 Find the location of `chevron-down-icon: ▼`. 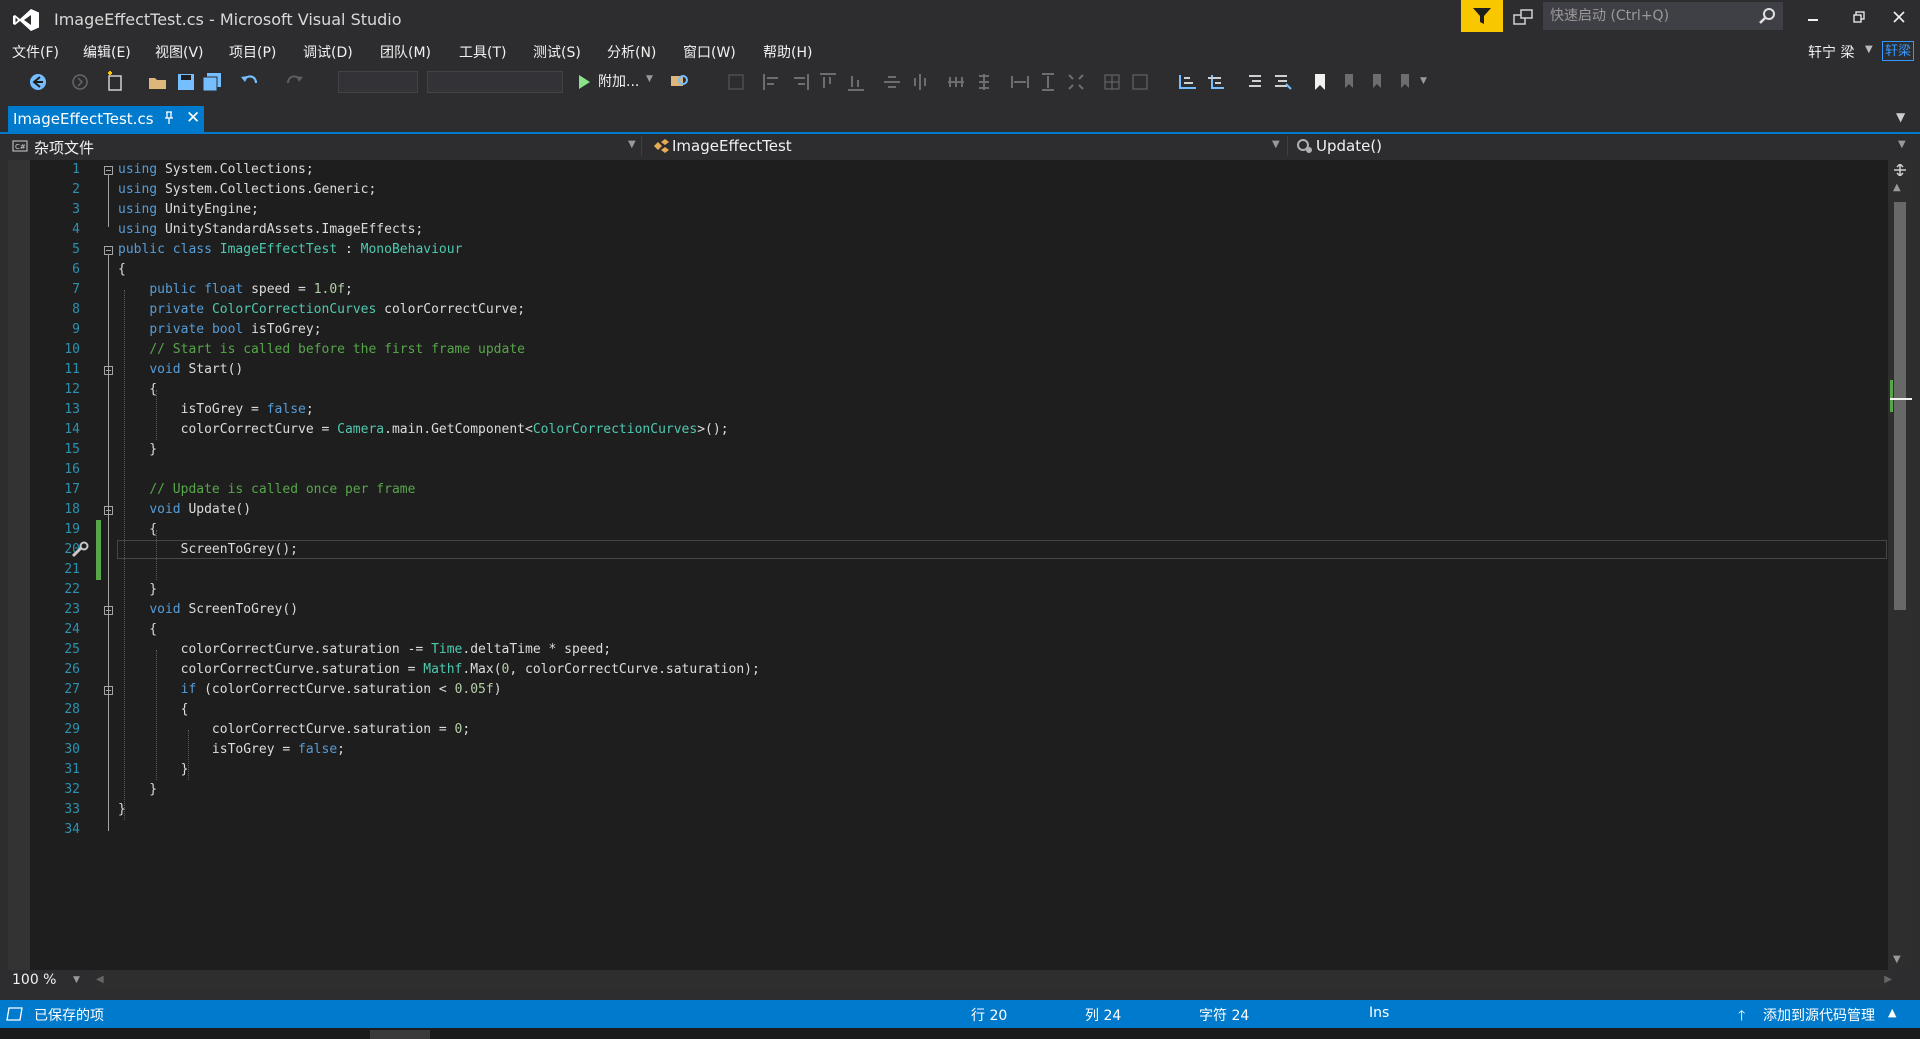

chevron-down-icon: ▼ is located at coordinates (649, 79).